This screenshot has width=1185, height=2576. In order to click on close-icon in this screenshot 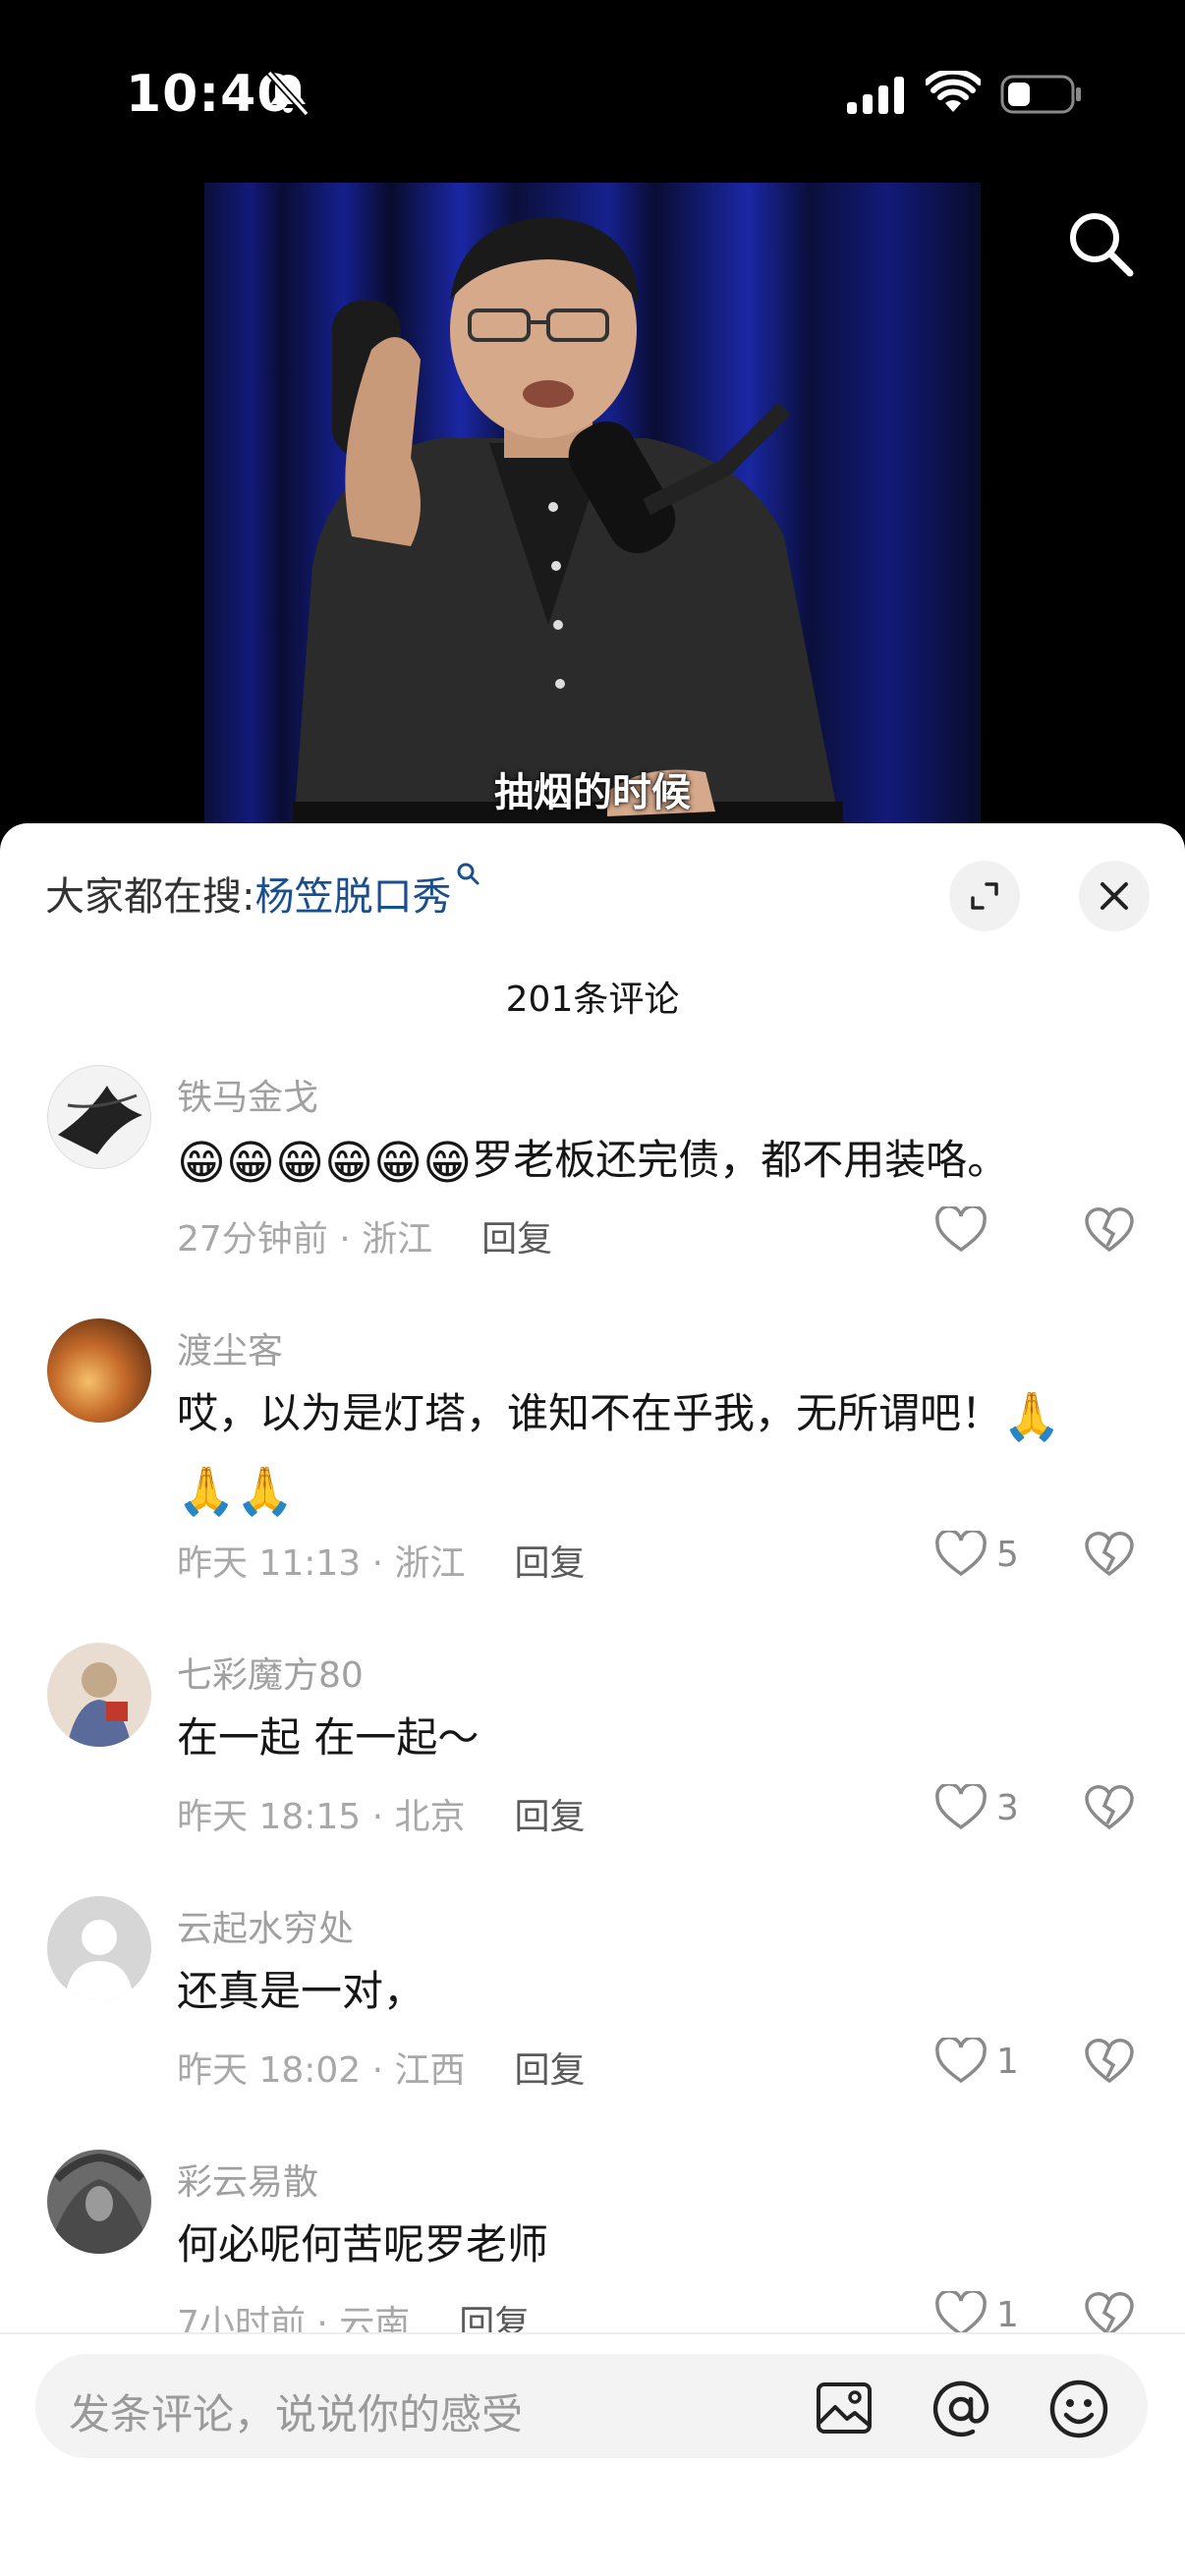, I will do `click(1114, 896)`.